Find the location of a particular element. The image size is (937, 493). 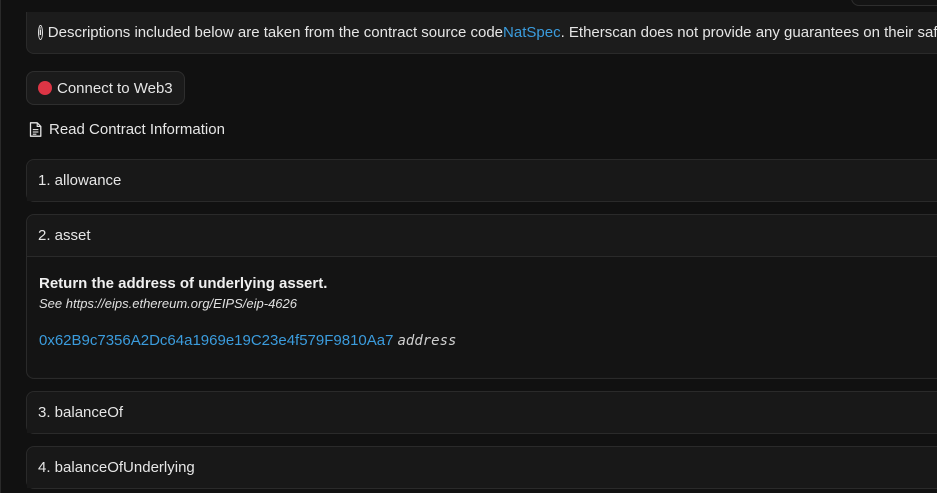

info-icon: i is located at coordinates (40, 32).